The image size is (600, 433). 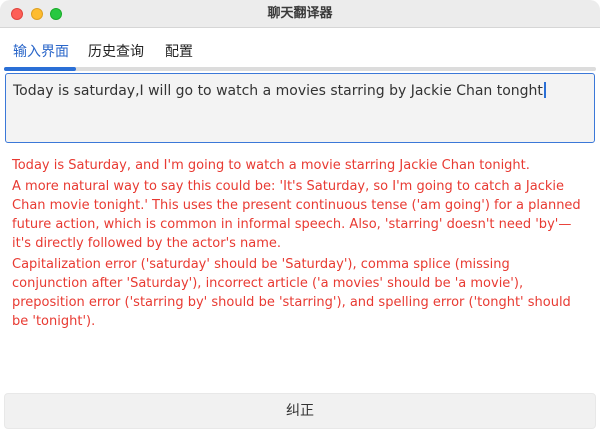 I want to click on active-tab-indicator, so click(x=40, y=69).